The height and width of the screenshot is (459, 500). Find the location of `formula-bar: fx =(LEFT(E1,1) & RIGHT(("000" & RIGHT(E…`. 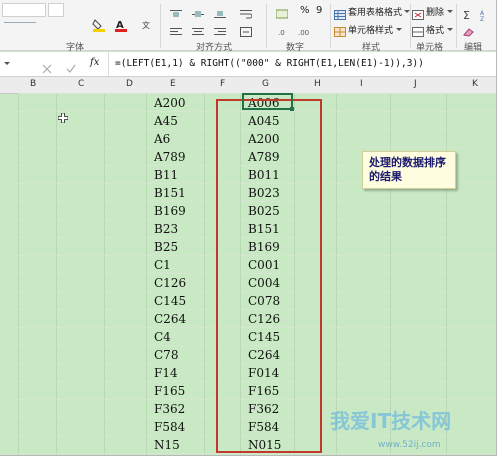

formula-bar: fx =(LEFT(E1,1) & RIGHT(("000" & RIGHT(E… is located at coordinates (248, 64).